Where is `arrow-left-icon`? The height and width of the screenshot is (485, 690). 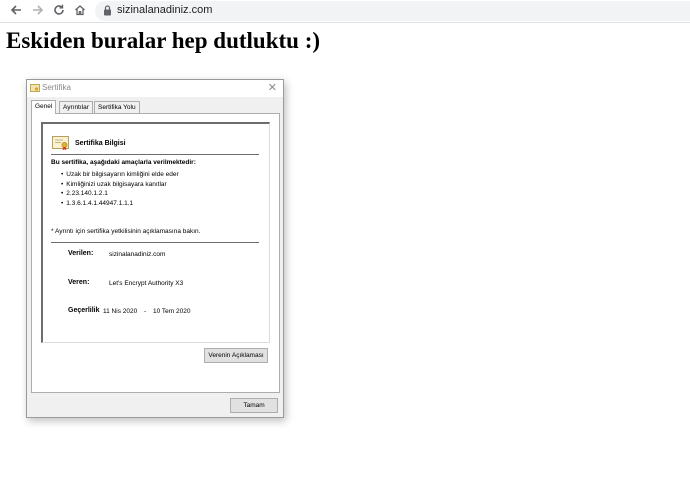
arrow-left-icon is located at coordinates (15, 10).